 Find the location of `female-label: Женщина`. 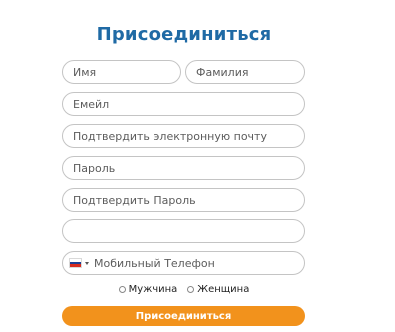

female-label: Женщина is located at coordinates (223, 289).